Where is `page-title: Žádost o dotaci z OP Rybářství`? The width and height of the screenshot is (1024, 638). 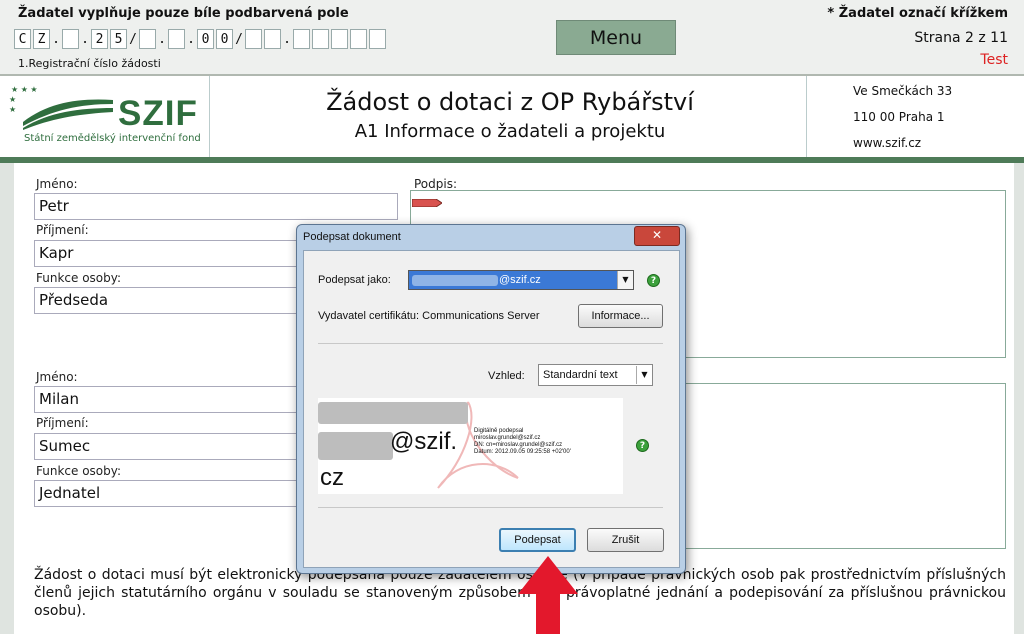
page-title: Žádost o dotaci z OP Rybářství is located at coordinates (510, 102).